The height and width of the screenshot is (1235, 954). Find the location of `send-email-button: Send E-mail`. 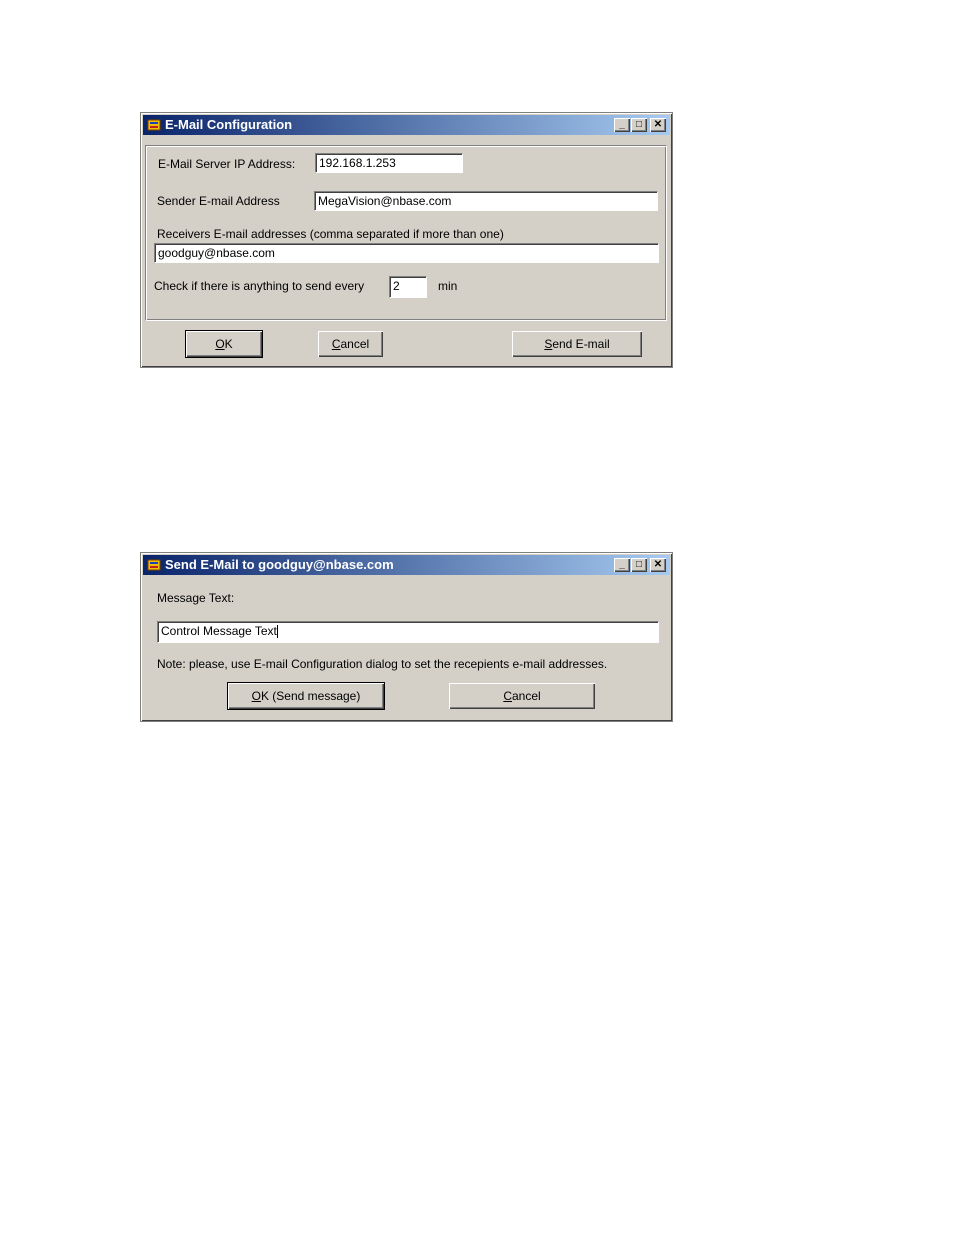

send-email-button: Send E-mail is located at coordinates (577, 344).